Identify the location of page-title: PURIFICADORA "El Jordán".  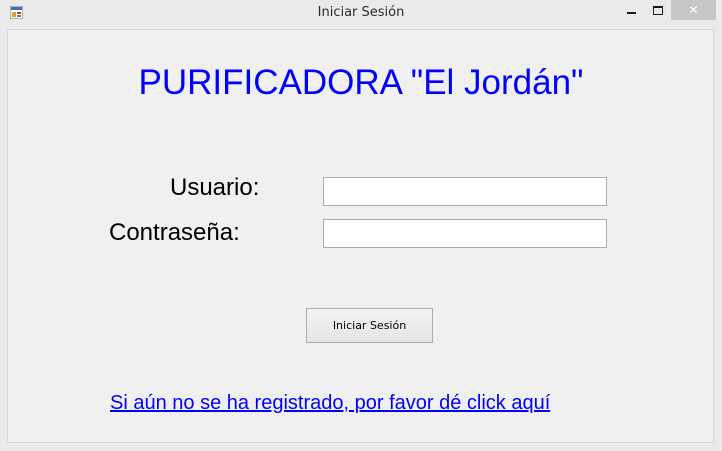
(361, 82).